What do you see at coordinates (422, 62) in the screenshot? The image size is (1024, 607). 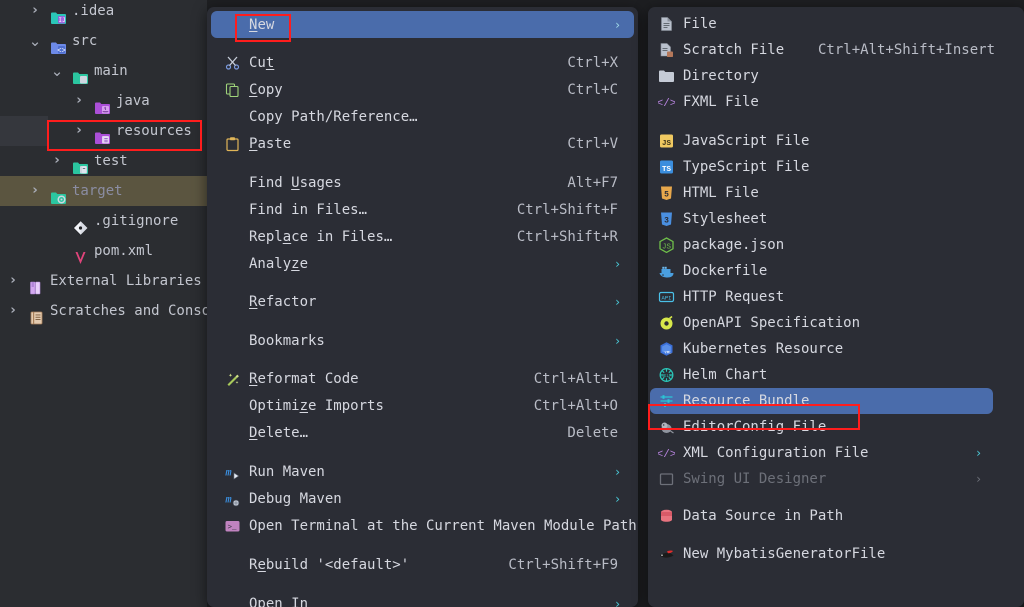 I see `menu-item-cut: Cut Ctrl+X` at bounding box center [422, 62].